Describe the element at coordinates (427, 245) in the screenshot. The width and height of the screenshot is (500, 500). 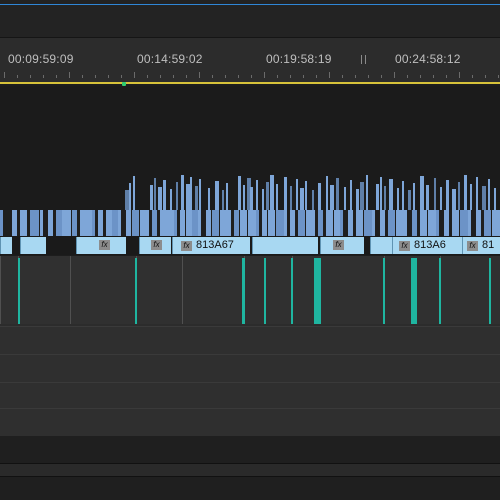
I see `clip-segment: fx 813A6` at that location.